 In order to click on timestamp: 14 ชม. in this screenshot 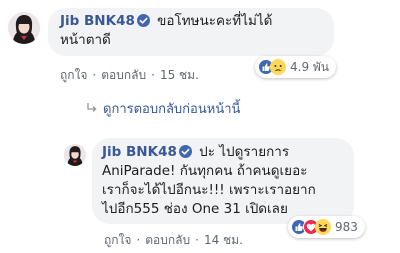, I will do `click(223, 240)`.